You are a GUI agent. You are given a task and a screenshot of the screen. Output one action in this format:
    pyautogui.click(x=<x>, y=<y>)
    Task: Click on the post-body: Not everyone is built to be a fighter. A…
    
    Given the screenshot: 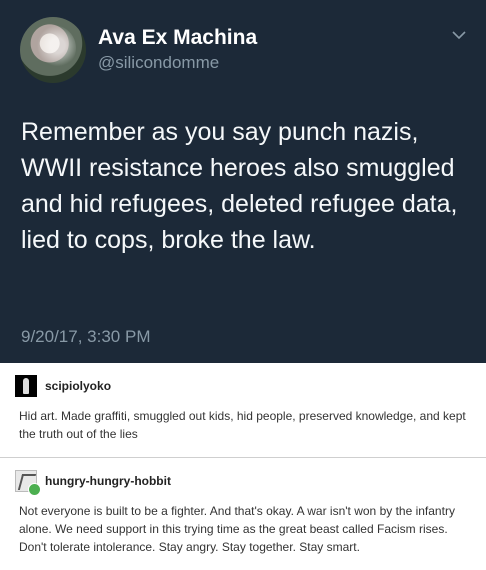 What is the action you would take?
    pyautogui.click(x=237, y=529)
    